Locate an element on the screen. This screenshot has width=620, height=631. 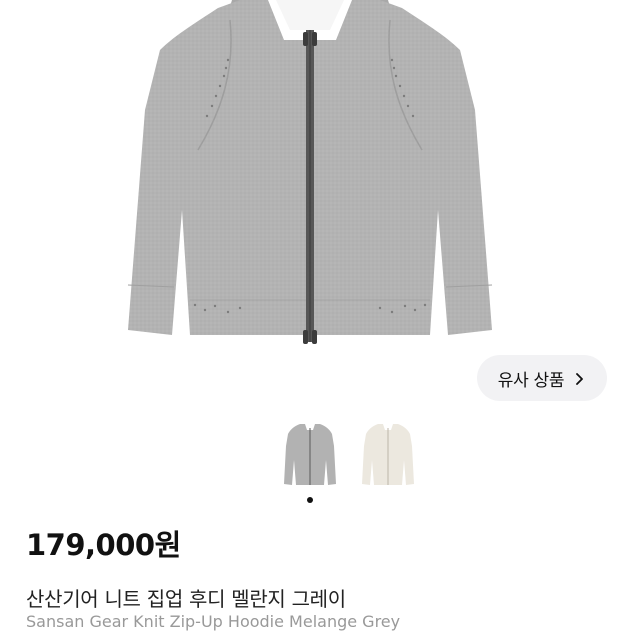
thumbnail-ivory is located at coordinates (388, 455).